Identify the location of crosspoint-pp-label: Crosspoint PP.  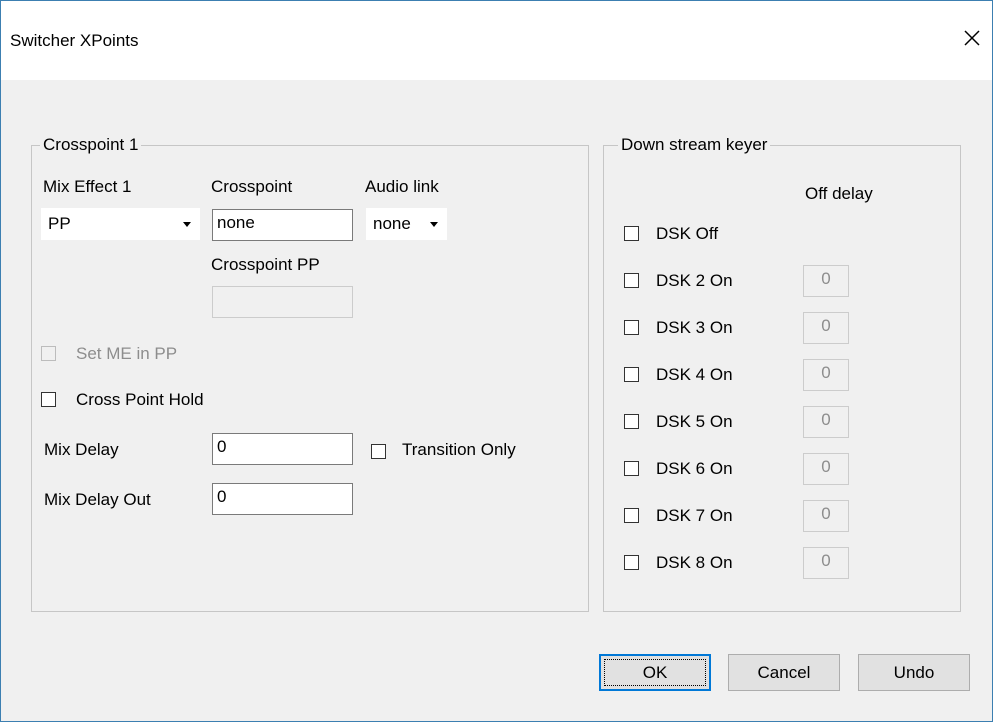
(265, 264).